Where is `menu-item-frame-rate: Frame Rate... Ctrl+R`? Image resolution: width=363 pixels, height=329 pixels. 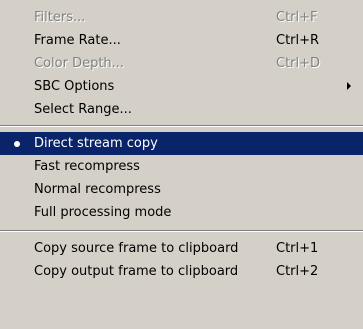 menu-item-frame-rate: Frame Rate... Ctrl+R is located at coordinates (181, 40).